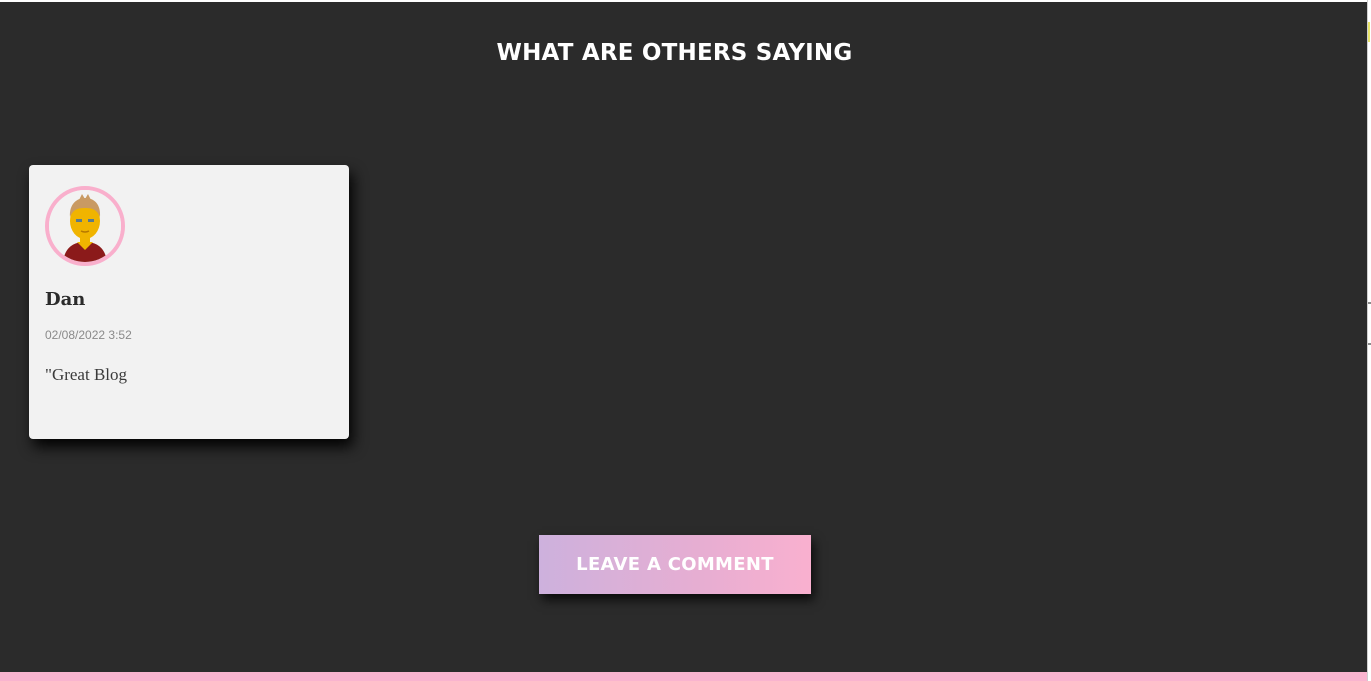  I want to click on scrollbar-edge, so click(1369, 340).